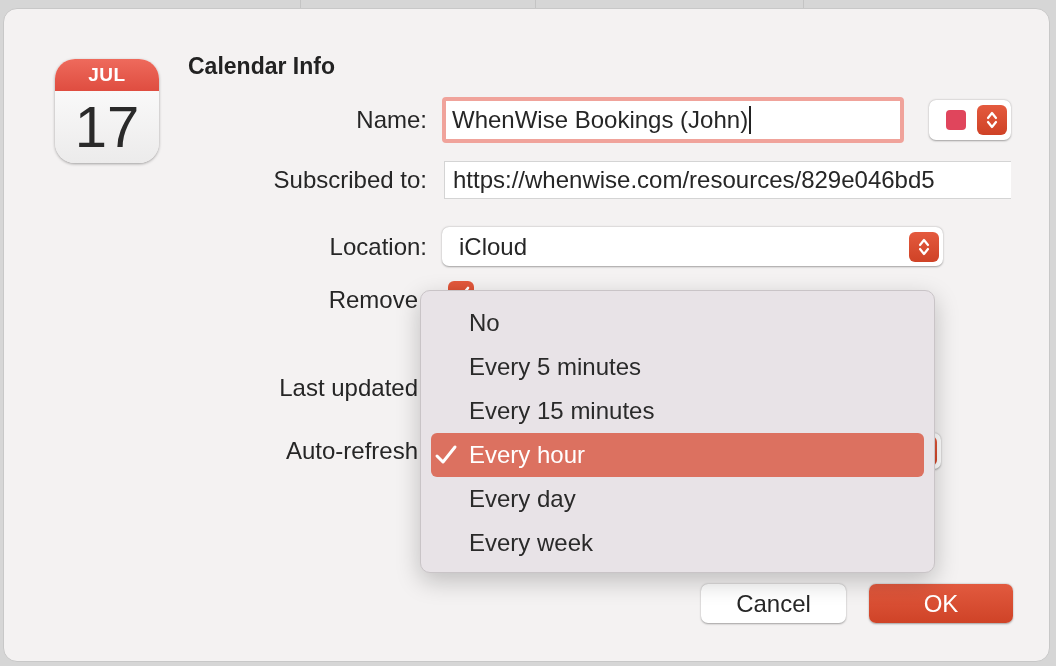  I want to click on dialog-button: OK, so click(941, 603).